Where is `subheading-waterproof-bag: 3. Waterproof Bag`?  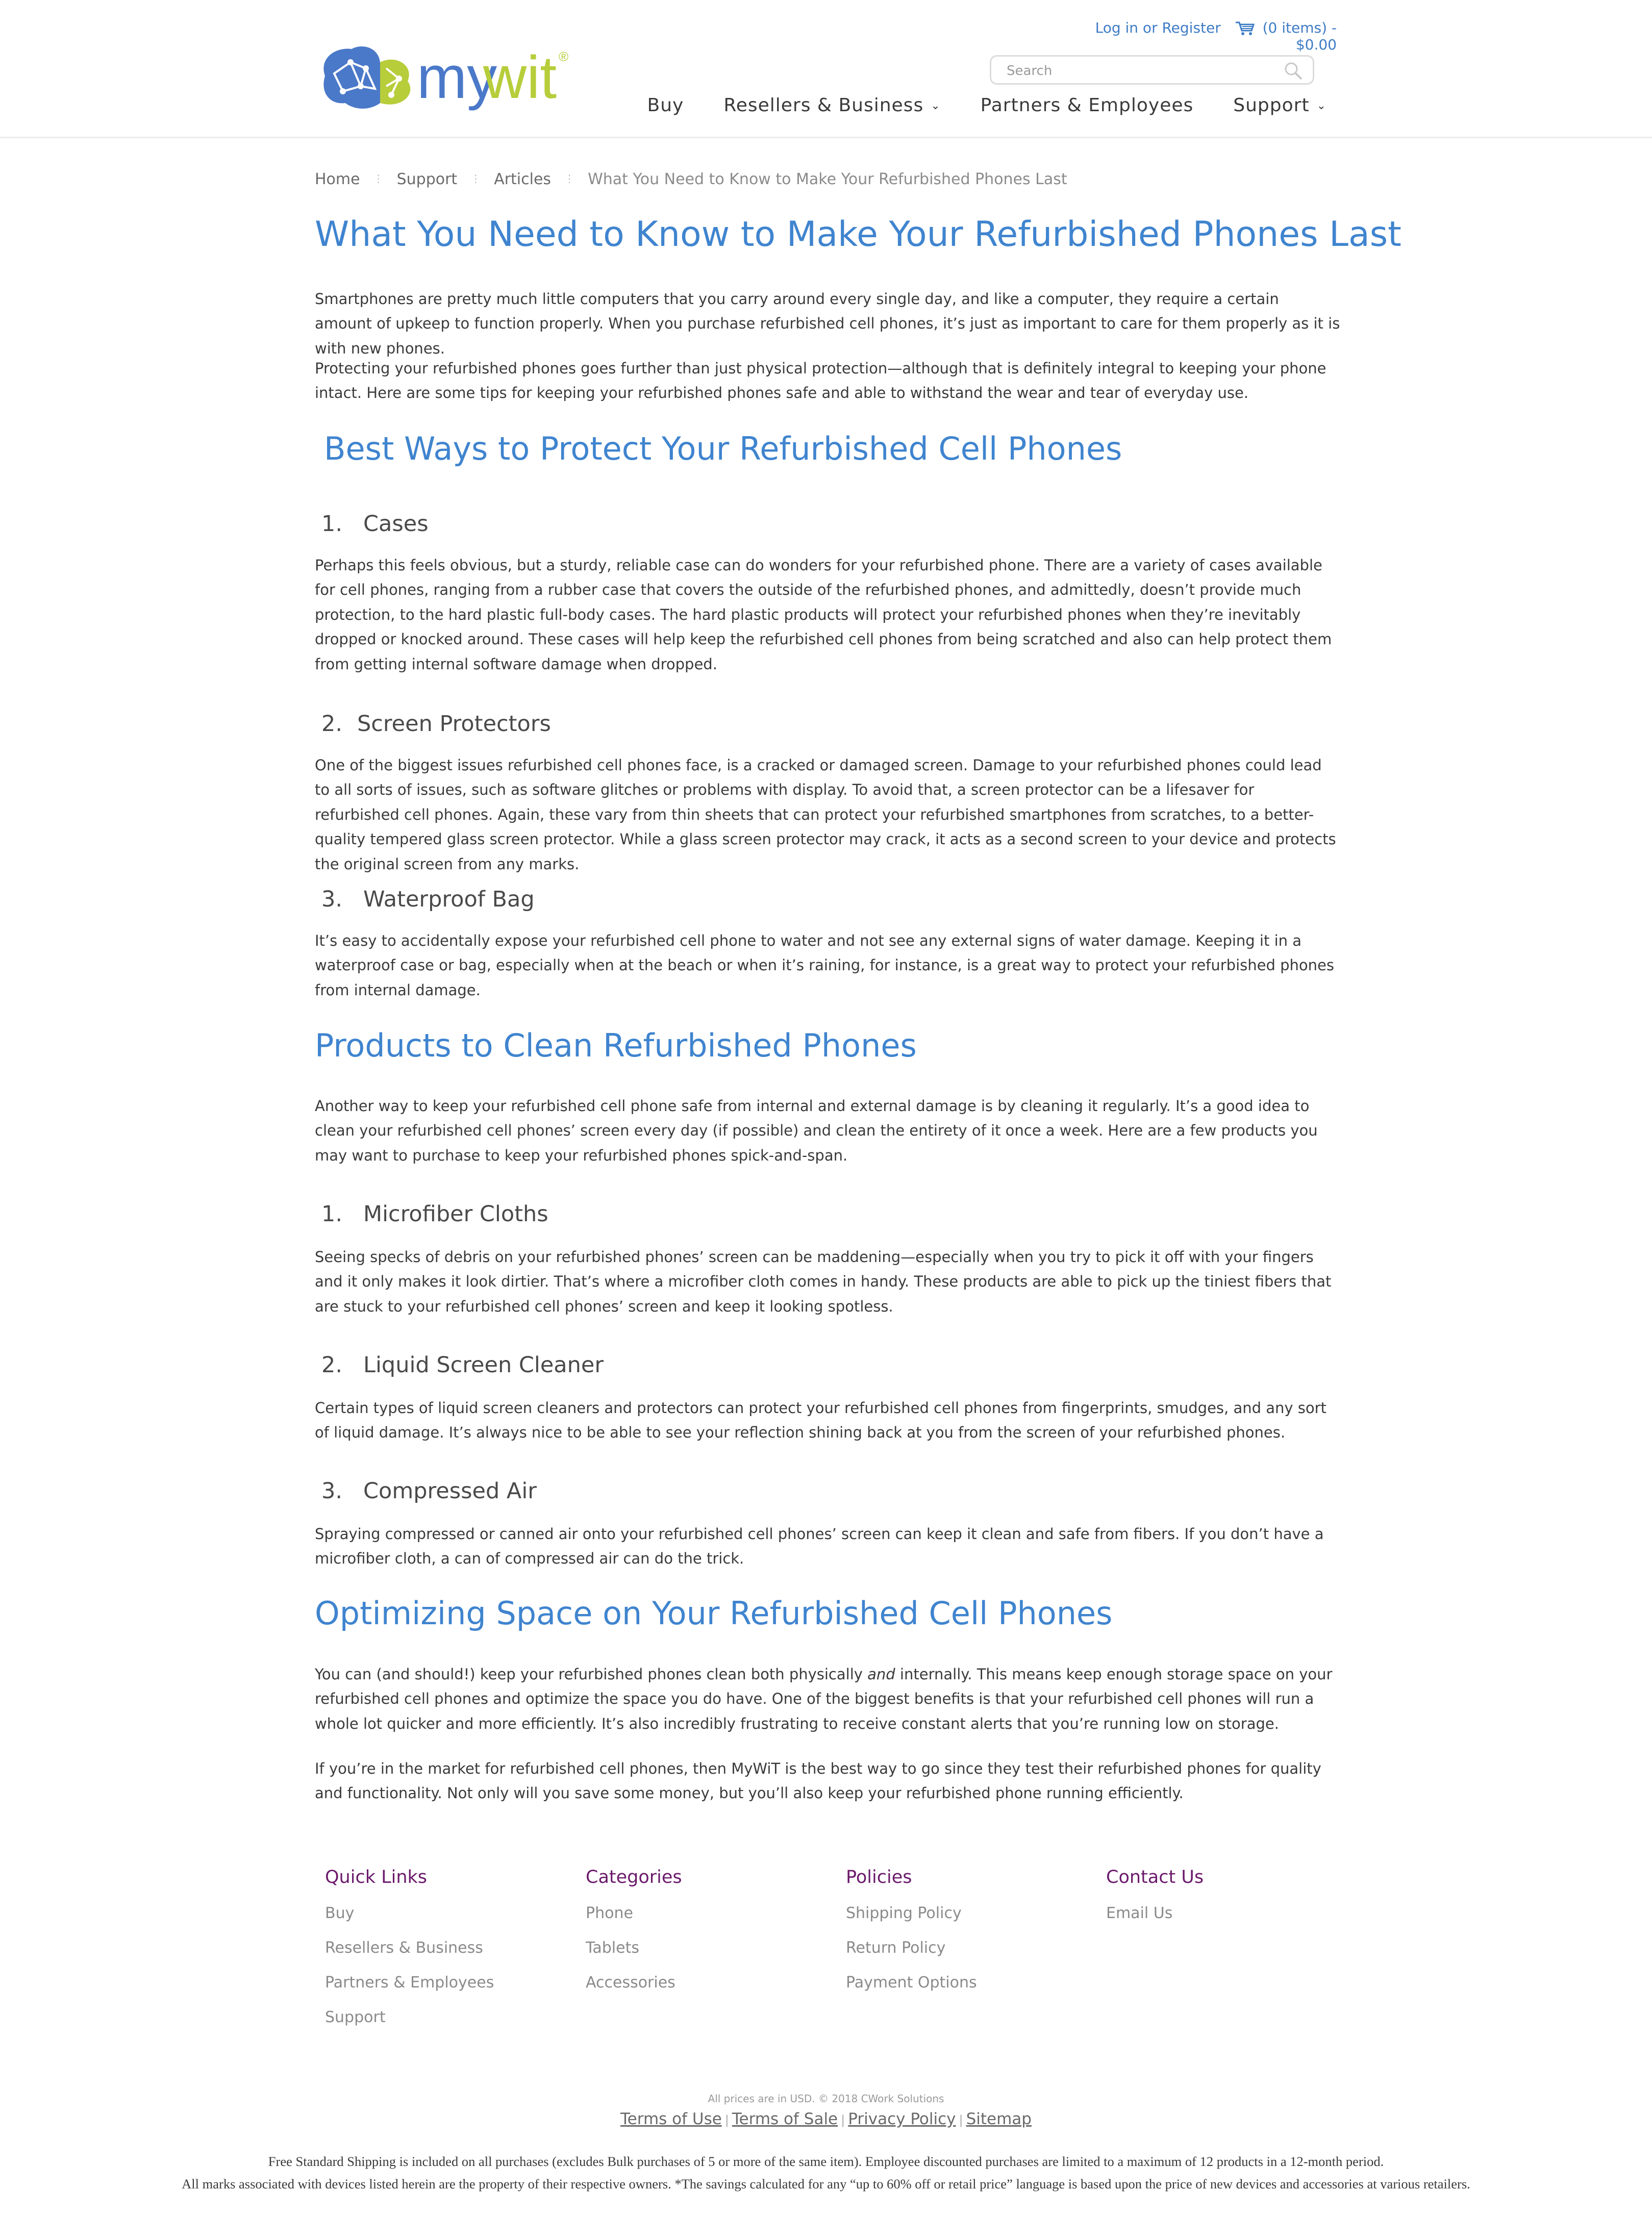
subheading-waterproof-bag: 3. Waterproof Bag is located at coordinates (428, 899).